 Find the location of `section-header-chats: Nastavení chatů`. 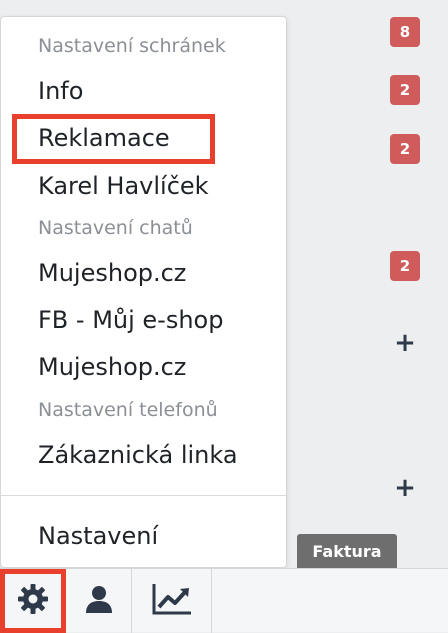

section-header-chats: Nastavení chatů is located at coordinates (115, 228).